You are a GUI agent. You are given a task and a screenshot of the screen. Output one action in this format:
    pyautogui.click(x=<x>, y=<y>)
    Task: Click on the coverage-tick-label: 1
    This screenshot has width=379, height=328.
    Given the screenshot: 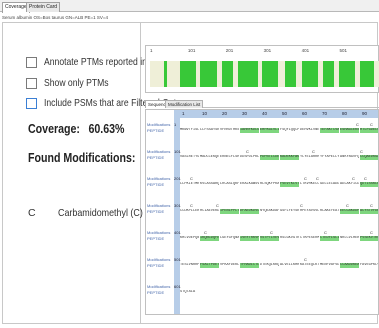 What is the action you would take?
    pyautogui.click(x=151, y=50)
    